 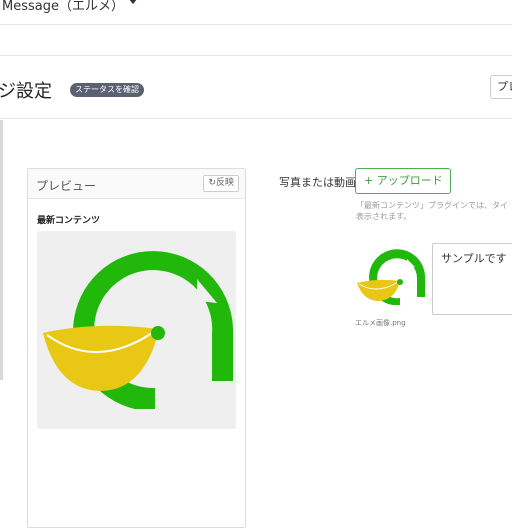 What do you see at coordinates (63, 7) in the screenshot?
I see `account-selector: Message（エルメ）` at bounding box center [63, 7].